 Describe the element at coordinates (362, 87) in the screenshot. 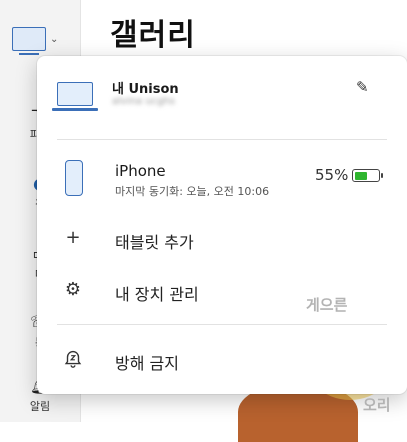

I see `edit-pencil-icon: ✎` at that location.